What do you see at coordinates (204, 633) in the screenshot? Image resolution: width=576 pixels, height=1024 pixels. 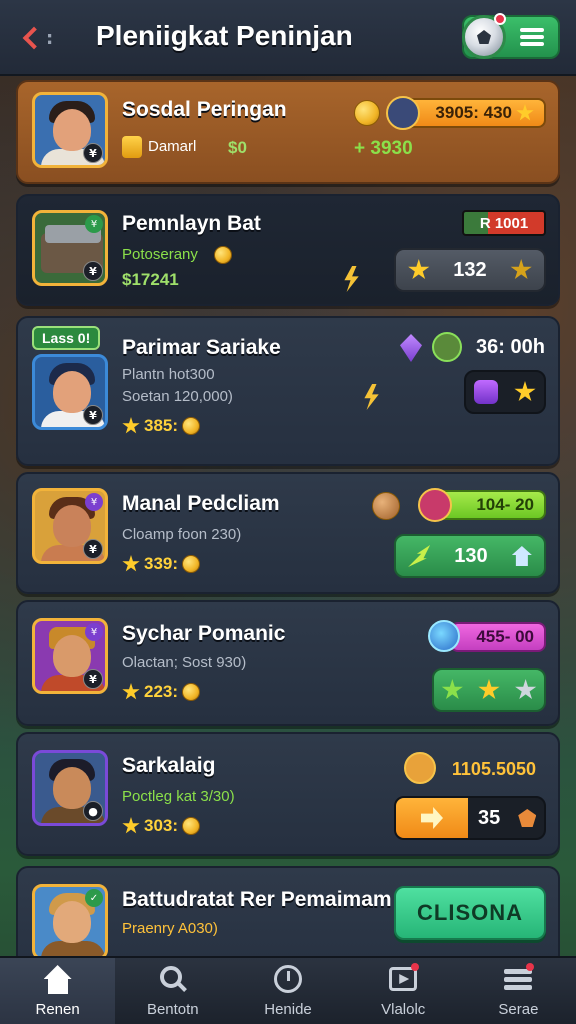 I see `player-name: Sychar Pomanic` at bounding box center [204, 633].